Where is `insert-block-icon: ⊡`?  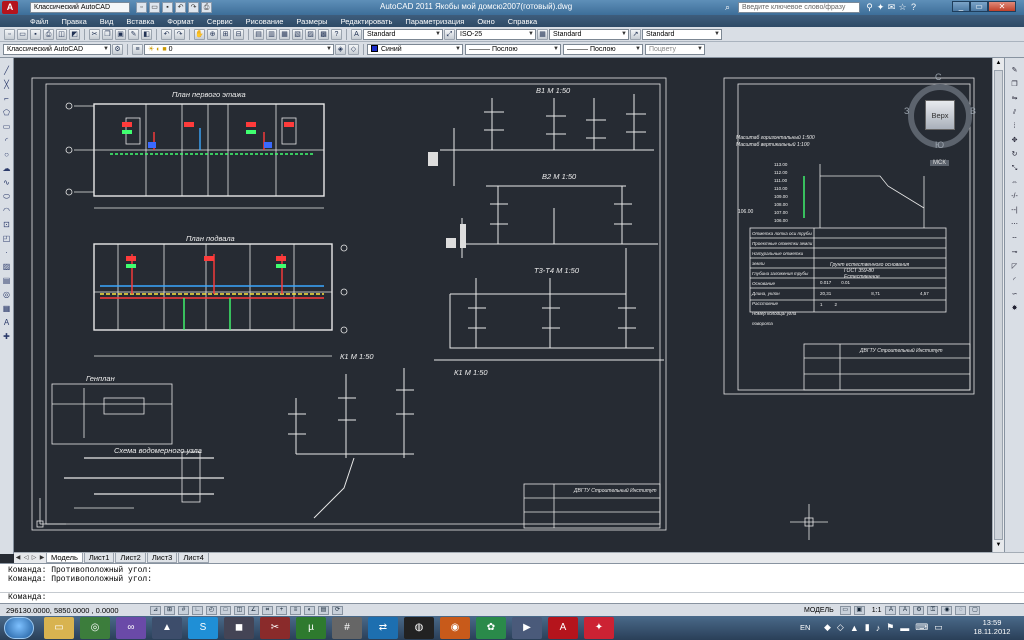
insert-block-icon: ⊡ is located at coordinates (6, 224).